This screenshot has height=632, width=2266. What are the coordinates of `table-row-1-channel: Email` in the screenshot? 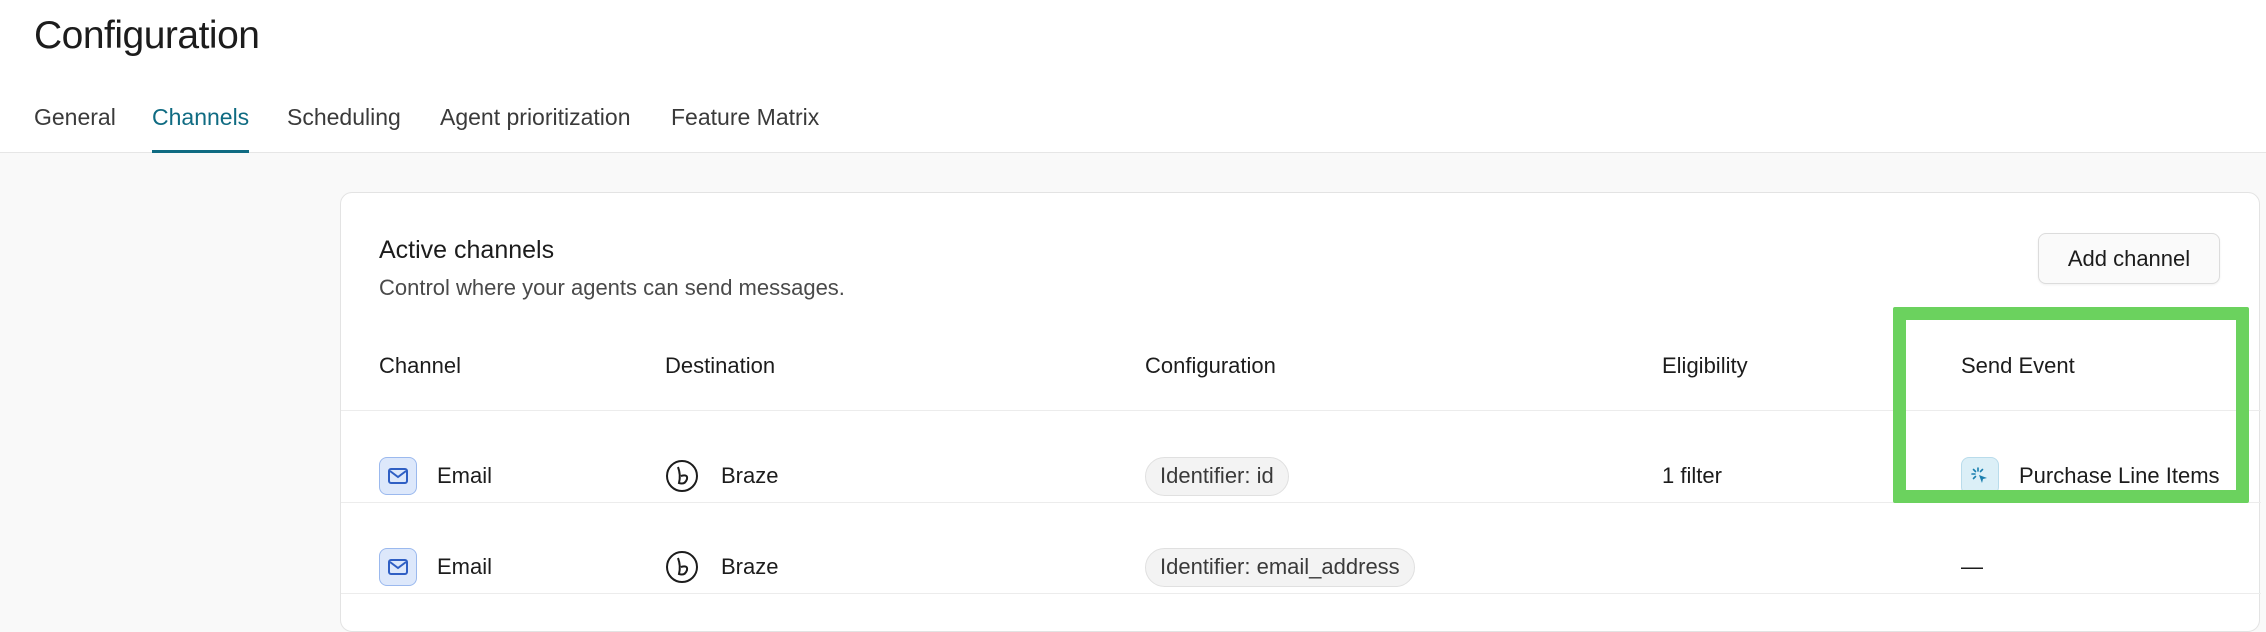 It's located at (435, 476).